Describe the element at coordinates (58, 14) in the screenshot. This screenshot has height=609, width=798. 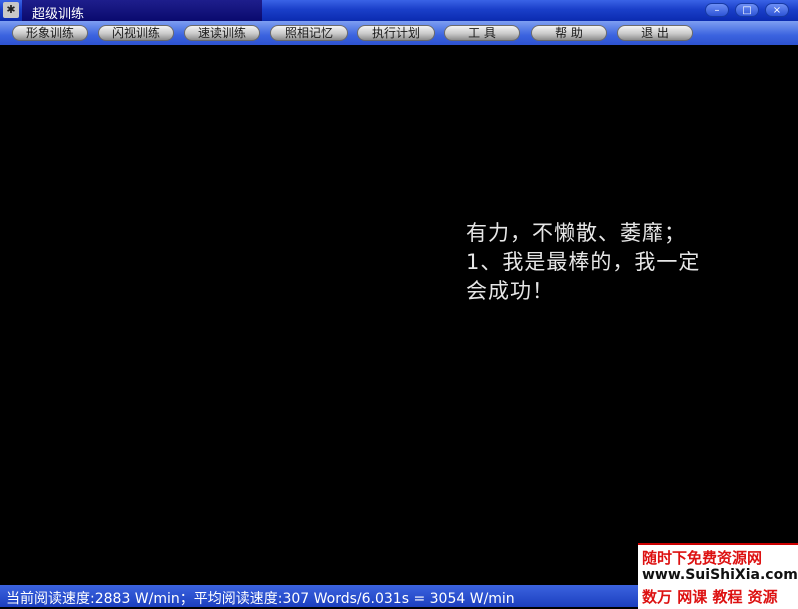
I see `window-title: 超级训练` at that location.